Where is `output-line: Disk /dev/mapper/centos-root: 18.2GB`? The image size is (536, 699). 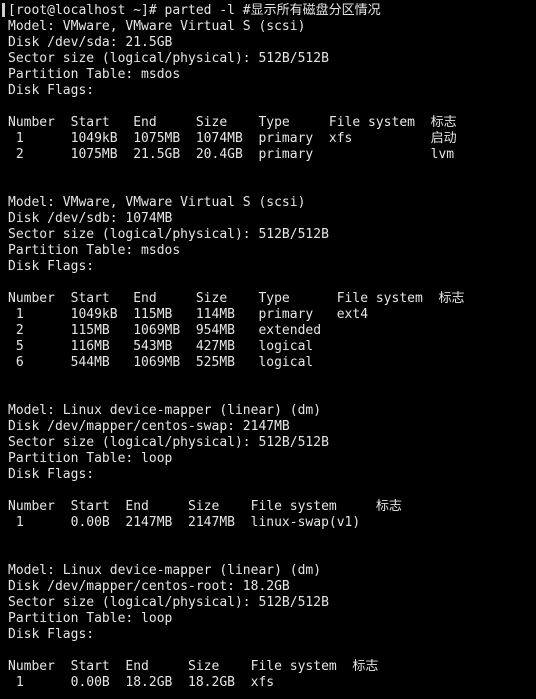 output-line: Disk /dev/mapper/centos-root: 18.2GB is located at coordinates (149, 586).